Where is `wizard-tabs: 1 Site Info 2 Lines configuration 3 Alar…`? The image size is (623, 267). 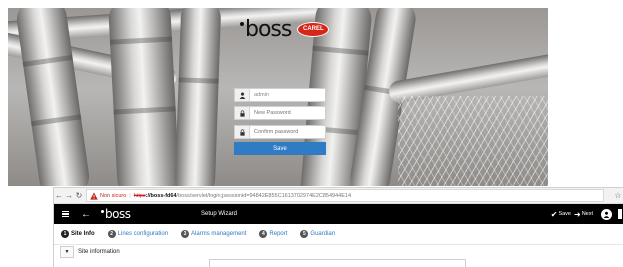
wizard-tabs: 1 Site Info 2 Lines configuration 3 Alar… is located at coordinates (338, 234).